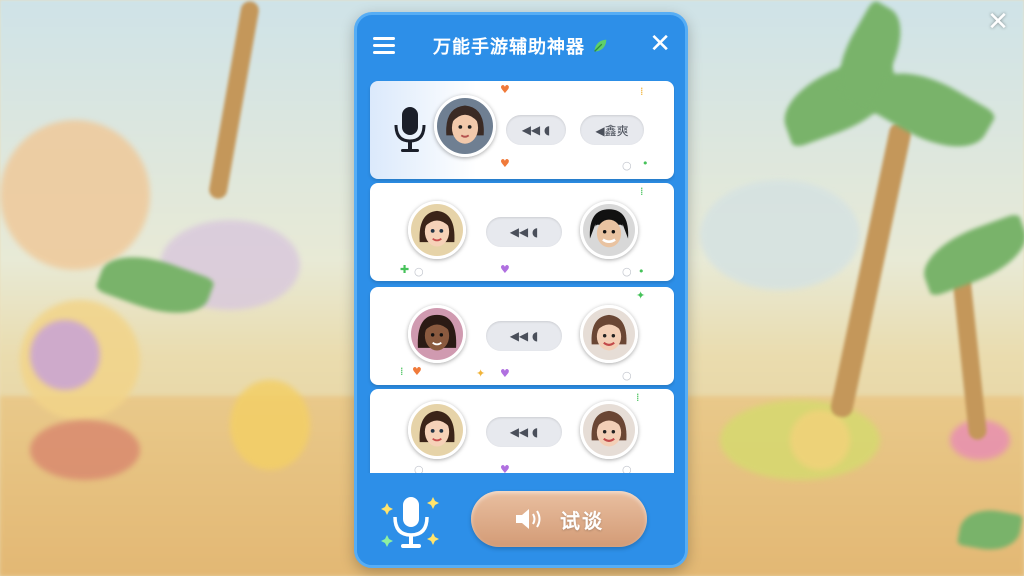 Image resolution: width=1024 pixels, height=576 pixels. I want to click on app-title: 万能手游辅助神器, so click(509, 47).